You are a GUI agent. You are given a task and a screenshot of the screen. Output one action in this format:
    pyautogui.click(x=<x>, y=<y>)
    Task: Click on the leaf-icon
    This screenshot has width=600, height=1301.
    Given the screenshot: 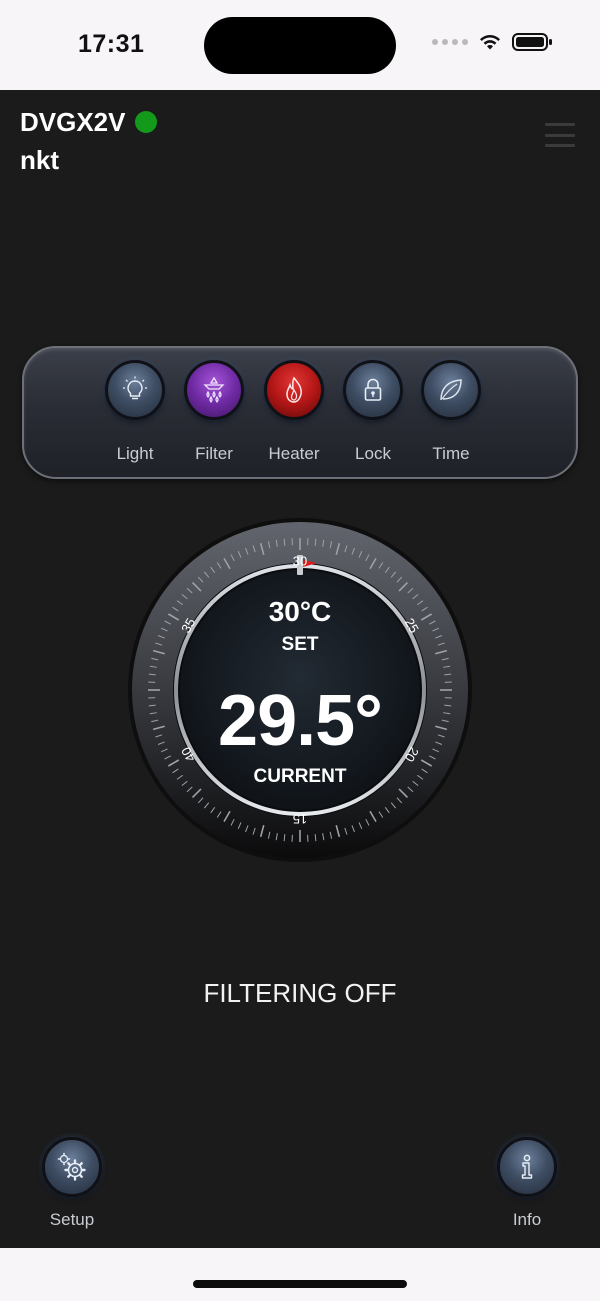 What is the action you would take?
    pyautogui.click(x=451, y=390)
    